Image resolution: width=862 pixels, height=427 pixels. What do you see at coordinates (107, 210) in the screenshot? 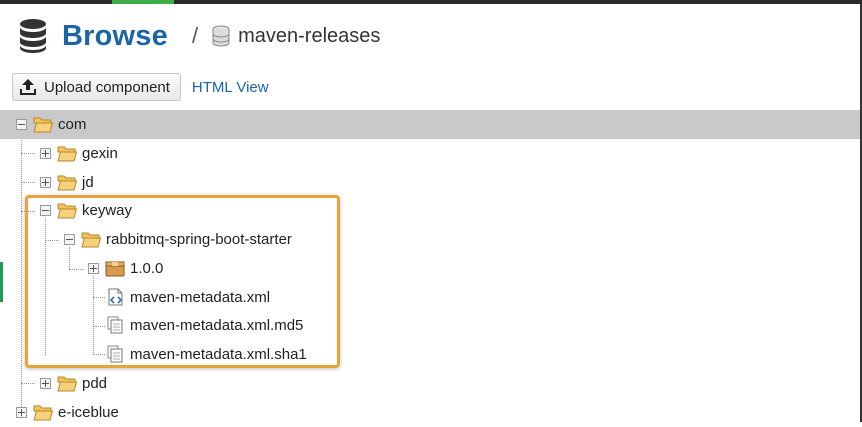
I see `tree-node-label: keyway` at bounding box center [107, 210].